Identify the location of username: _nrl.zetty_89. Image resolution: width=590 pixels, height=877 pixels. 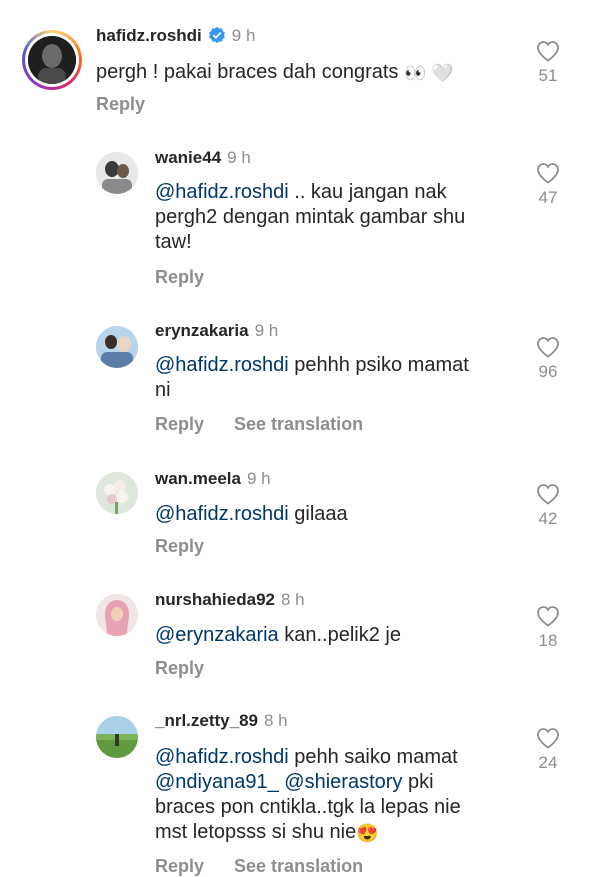
(206, 720).